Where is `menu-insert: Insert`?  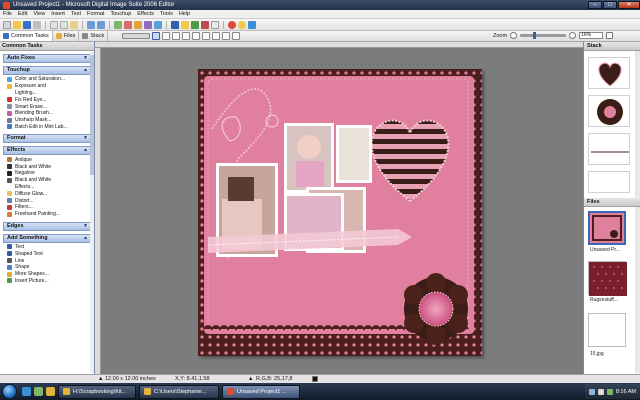 menu-insert: Insert is located at coordinates (58, 14).